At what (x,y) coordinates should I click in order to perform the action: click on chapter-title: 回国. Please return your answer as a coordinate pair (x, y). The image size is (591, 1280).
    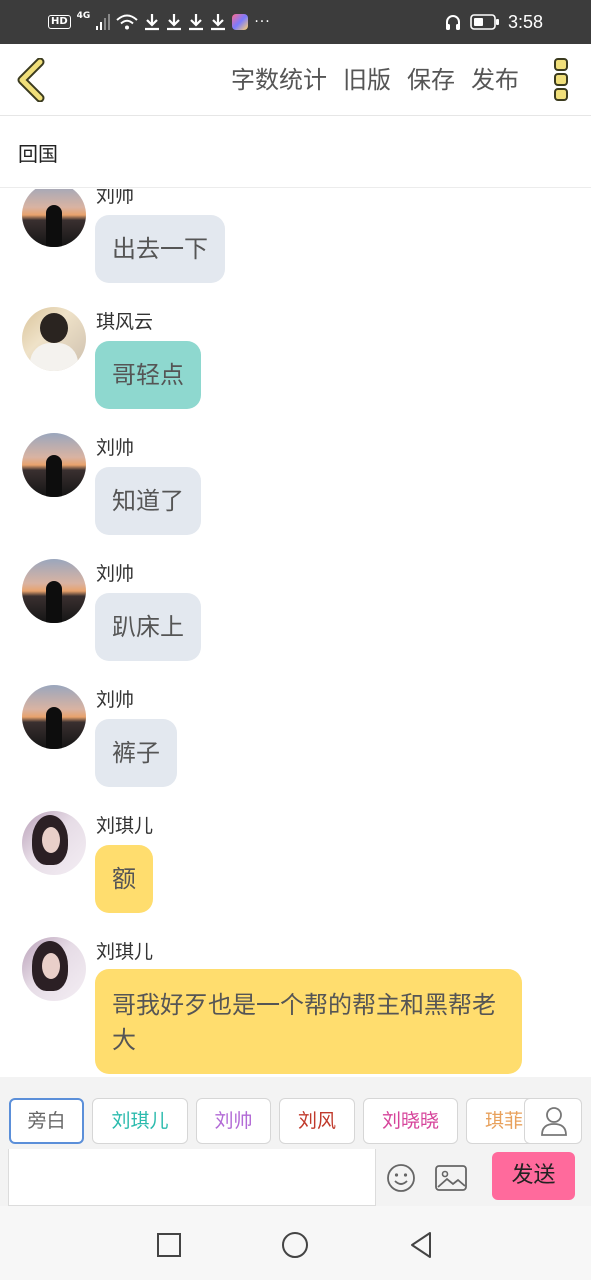
    Looking at the image, I should click on (38, 152).